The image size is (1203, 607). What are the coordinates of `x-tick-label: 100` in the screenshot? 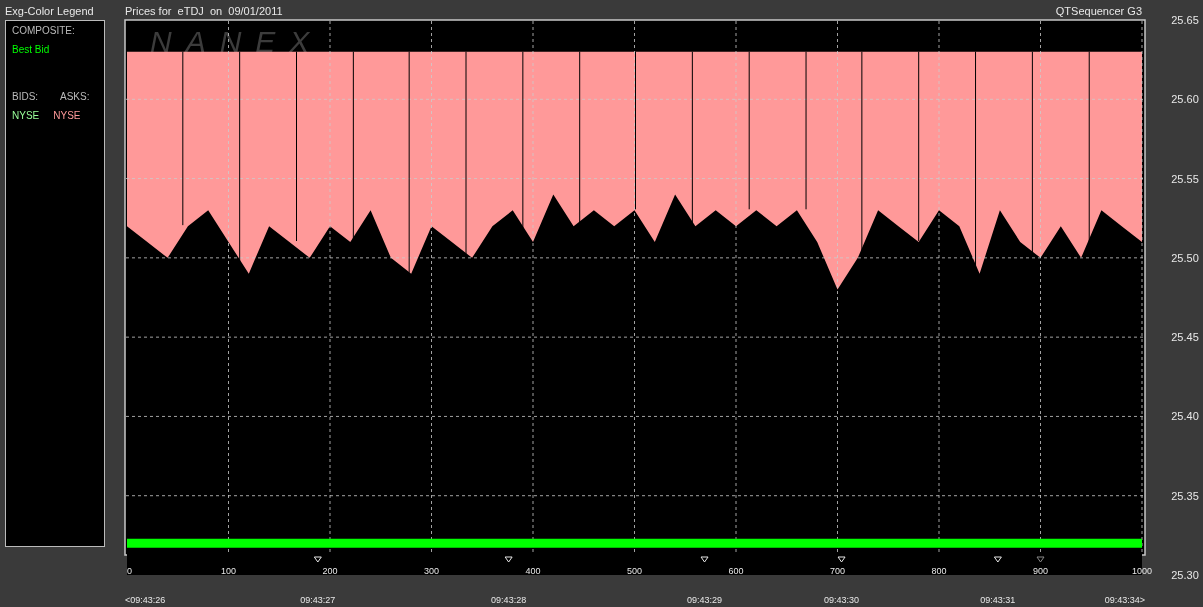 It's located at (228, 571).